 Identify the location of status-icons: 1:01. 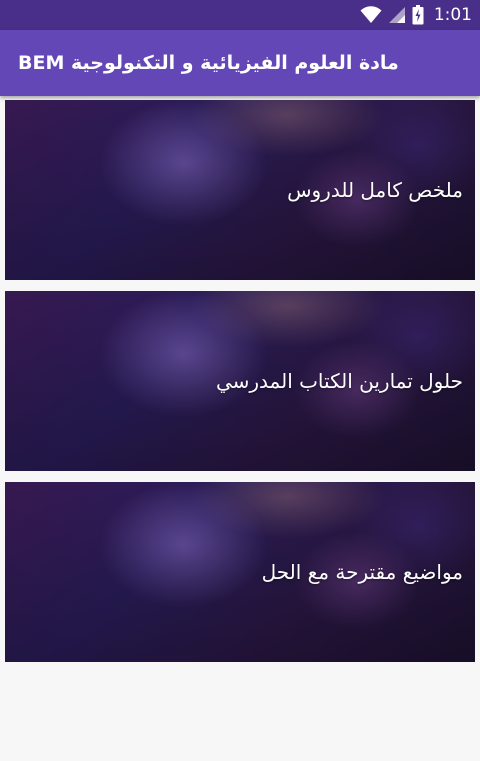
(416, 15).